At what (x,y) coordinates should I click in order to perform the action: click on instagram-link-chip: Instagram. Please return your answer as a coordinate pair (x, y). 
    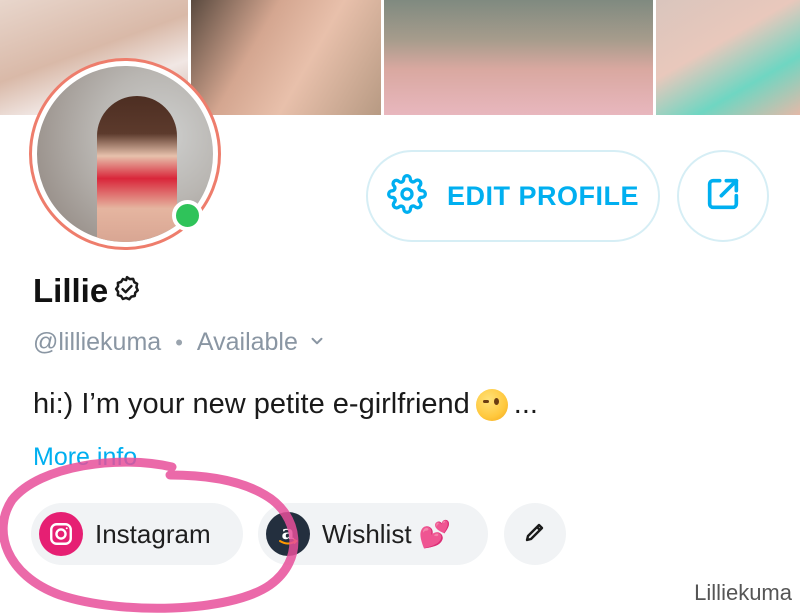
    Looking at the image, I should click on (137, 534).